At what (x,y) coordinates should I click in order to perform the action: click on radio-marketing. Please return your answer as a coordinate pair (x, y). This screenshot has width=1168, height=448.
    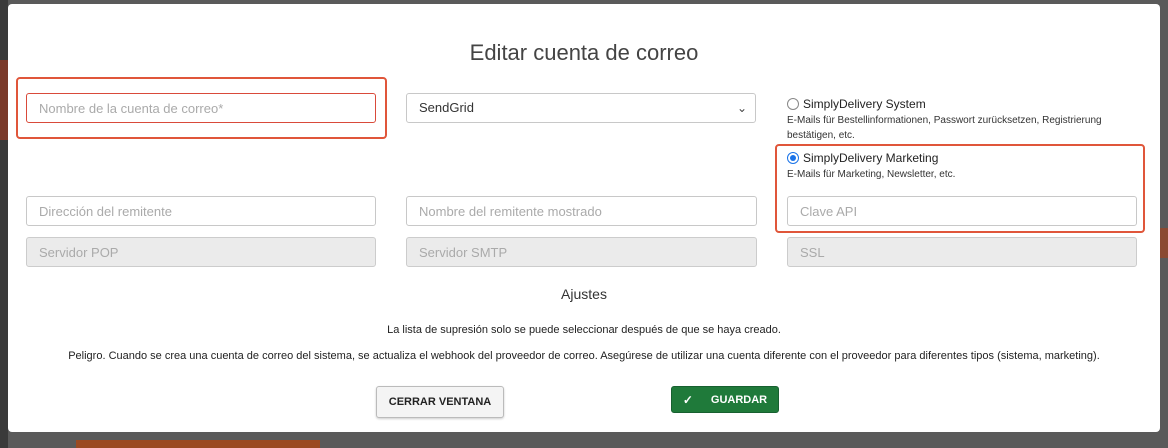
    Looking at the image, I should click on (793, 158).